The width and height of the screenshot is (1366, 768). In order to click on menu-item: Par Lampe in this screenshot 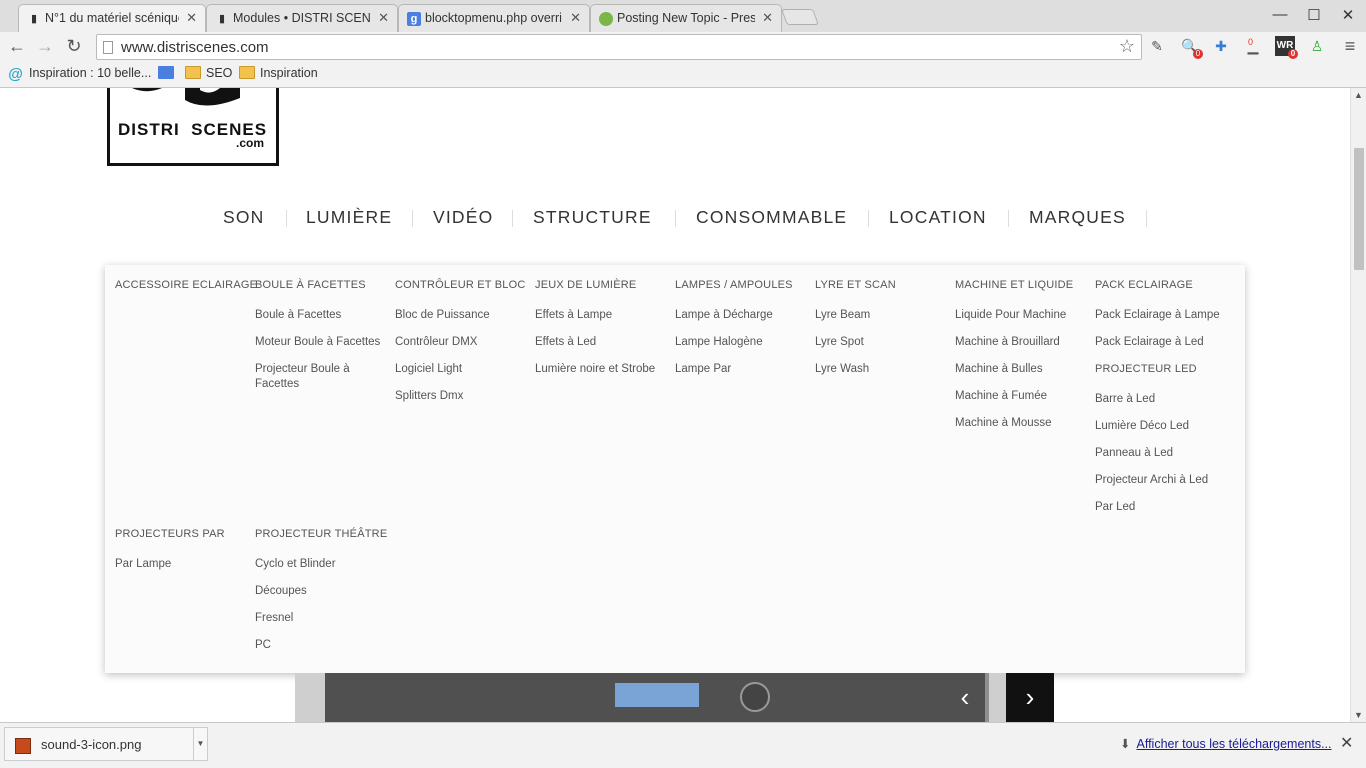, I will do `click(182, 564)`.